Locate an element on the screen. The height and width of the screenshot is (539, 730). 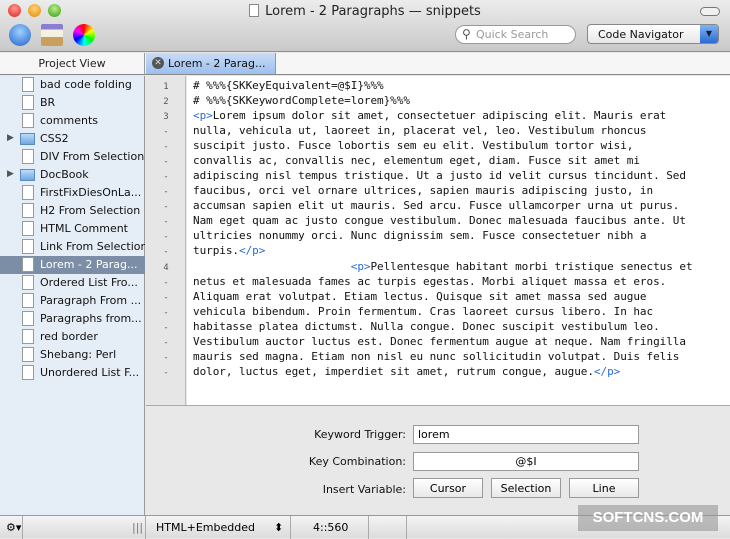
code-text: # %%%{SKKeyEquivalent=@$I}%%% is located at coordinates (288, 85).